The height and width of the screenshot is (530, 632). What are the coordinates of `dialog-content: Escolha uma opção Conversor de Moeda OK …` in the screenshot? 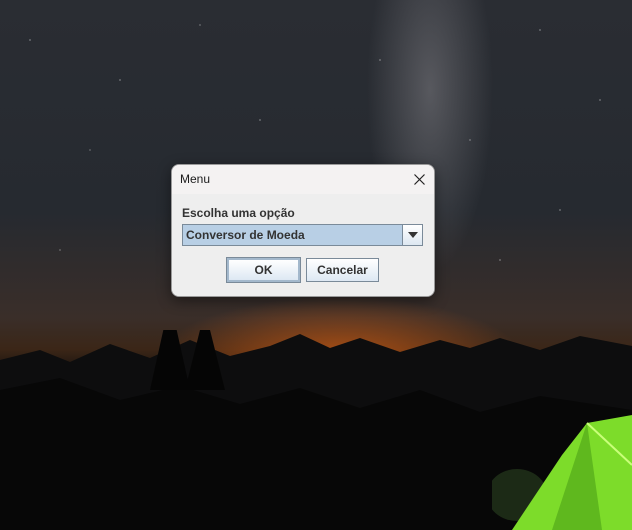 It's located at (303, 245).